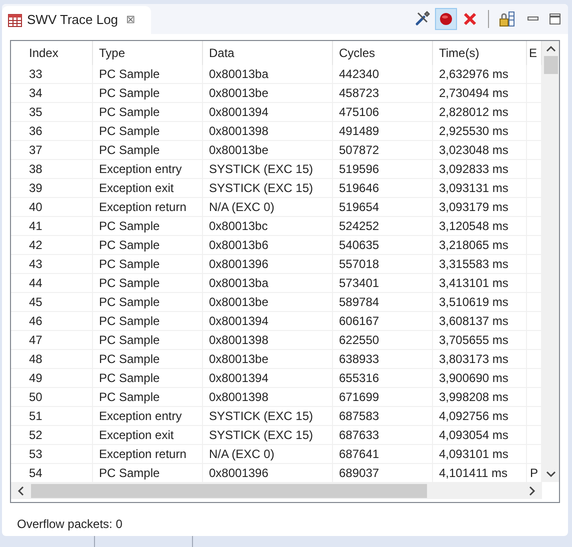  What do you see at coordinates (35, 397) in the screenshot?
I see `table-cell-text: 50` at bounding box center [35, 397].